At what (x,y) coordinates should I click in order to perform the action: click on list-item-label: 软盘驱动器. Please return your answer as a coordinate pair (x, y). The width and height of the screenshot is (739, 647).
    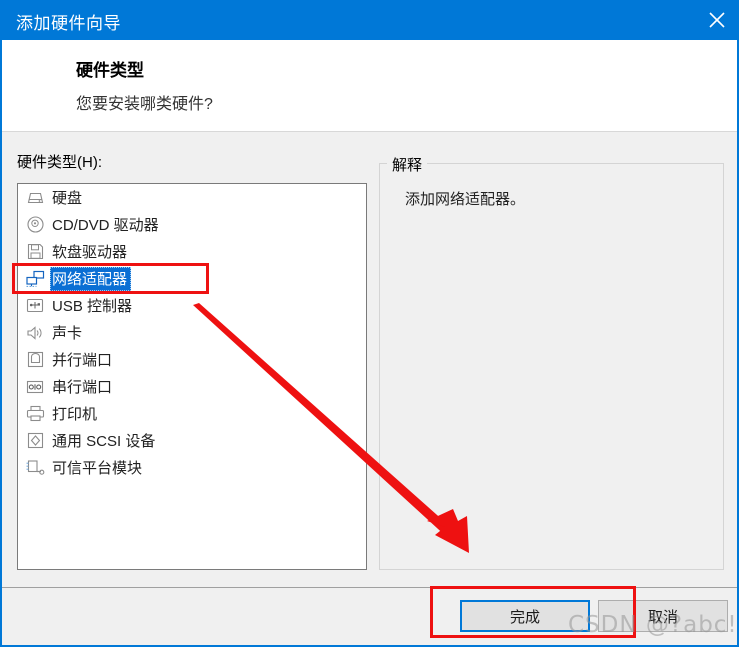
    Looking at the image, I should click on (90, 252).